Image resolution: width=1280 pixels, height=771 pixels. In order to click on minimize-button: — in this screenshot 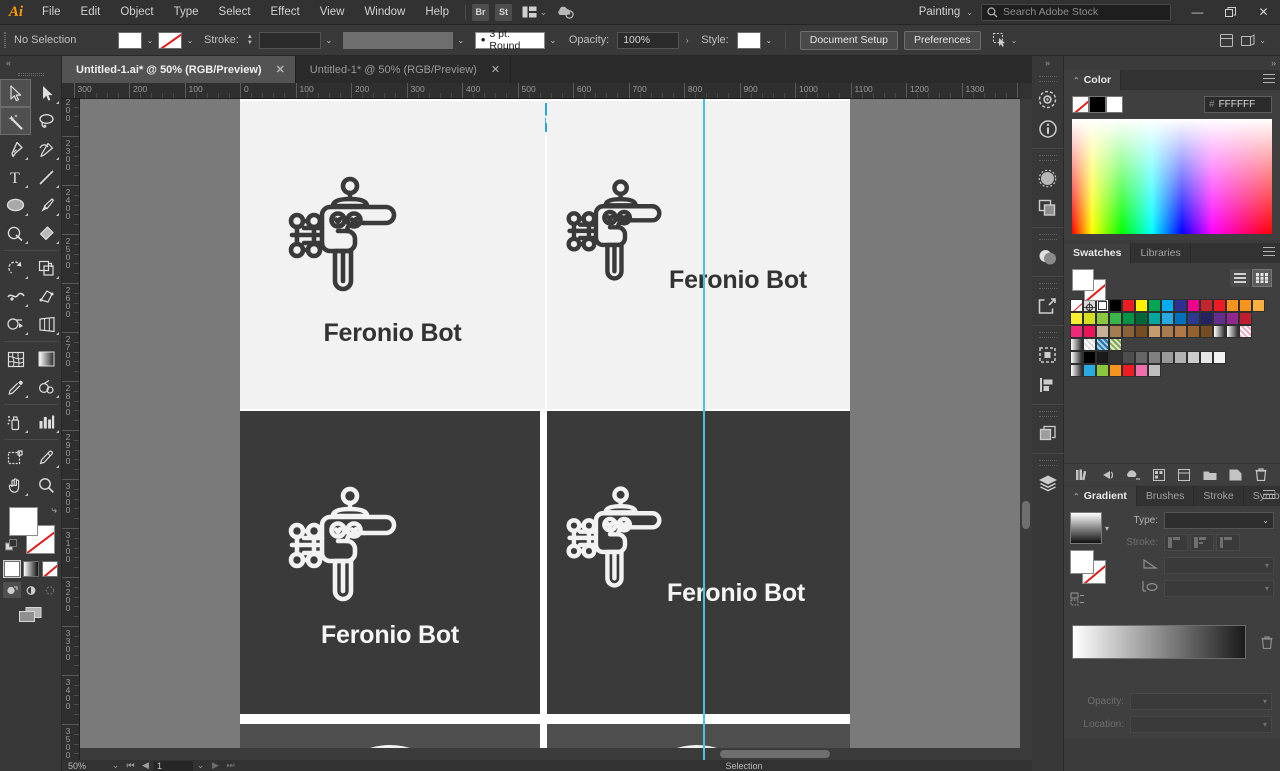, I will do `click(1197, 12)`.